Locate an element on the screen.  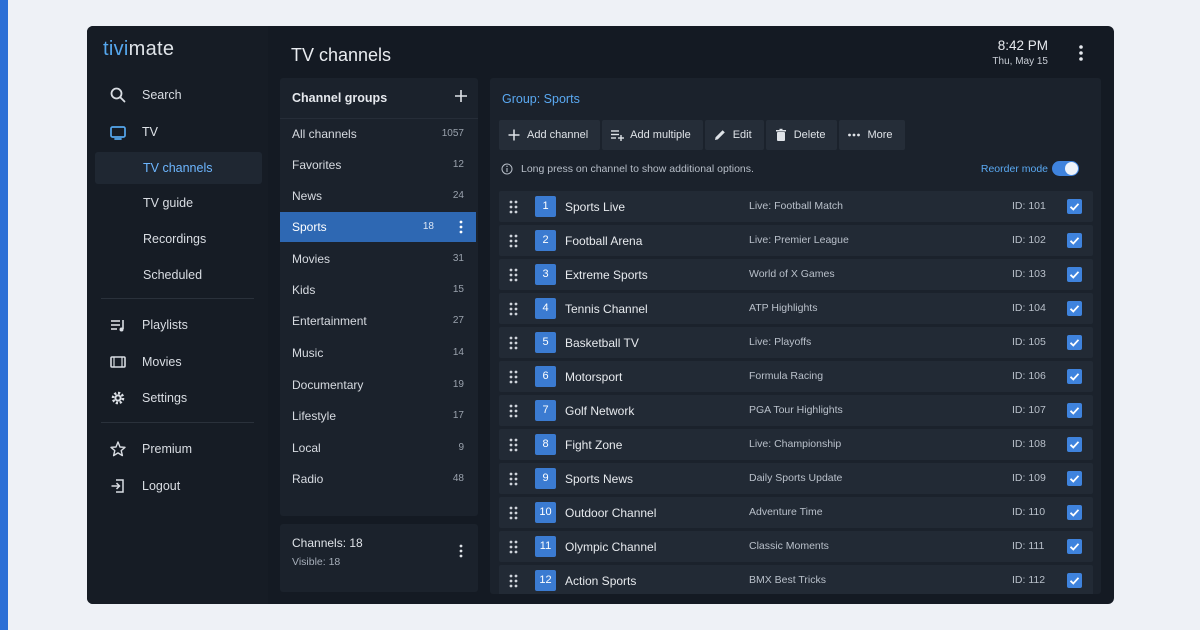
group-name: Entertainment is located at coordinates (329, 321).